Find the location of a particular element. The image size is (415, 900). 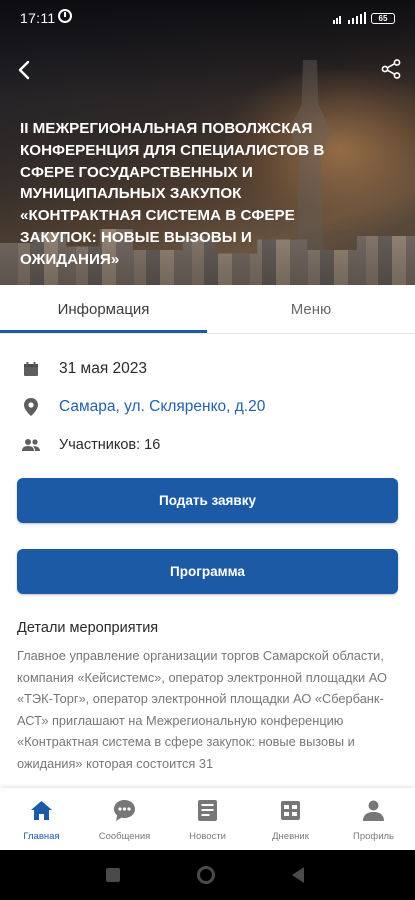

back-triangle-icon is located at coordinates (298, 875).